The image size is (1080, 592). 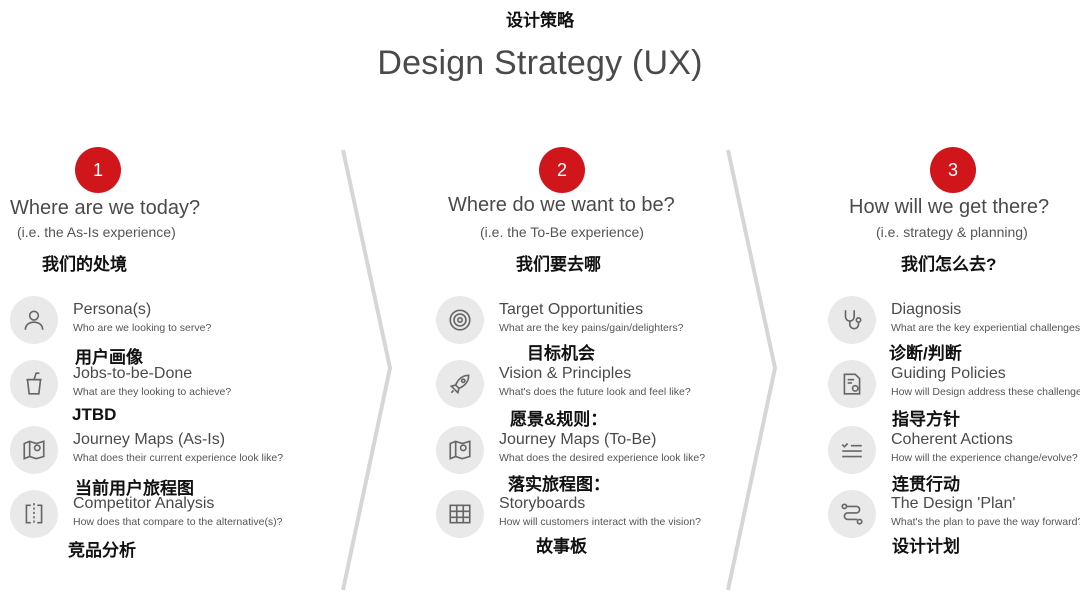 What do you see at coordinates (460, 514) in the screenshot?
I see `grid-icon` at bounding box center [460, 514].